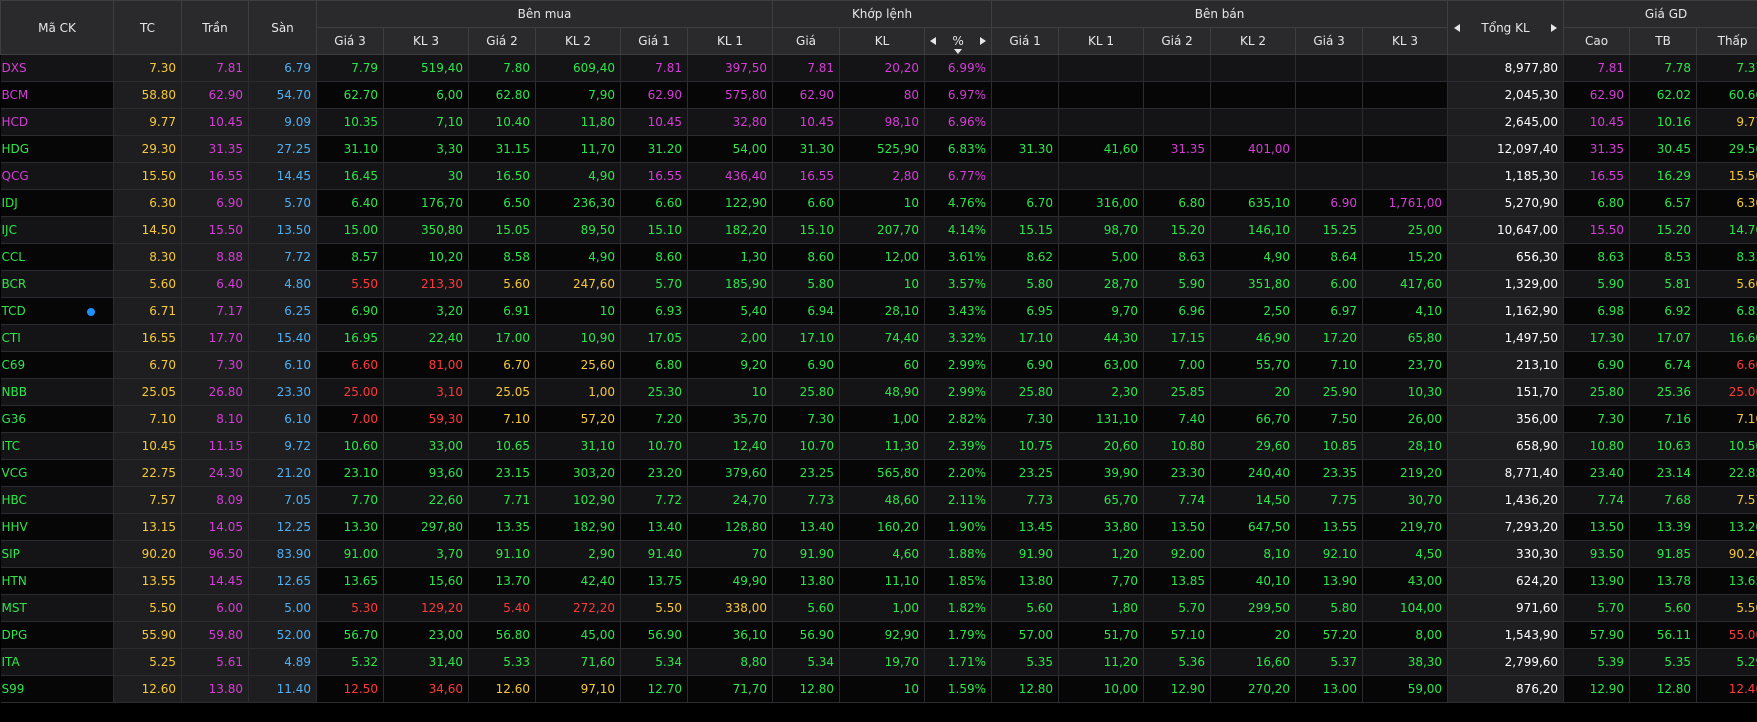  Describe the element at coordinates (578, 446) in the screenshot. I see `buy-vol-2-cell: 31,10` at that location.